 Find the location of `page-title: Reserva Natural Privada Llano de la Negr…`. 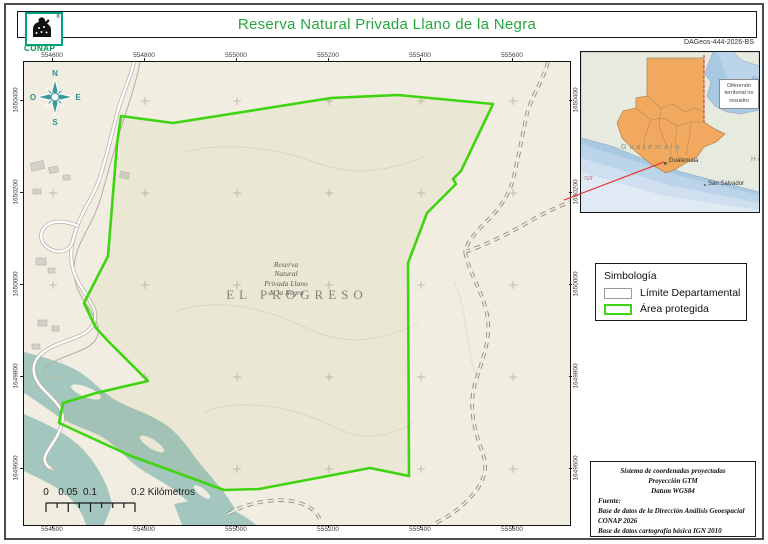

page-title: Reserva Natural Privada Llano de la Negr… is located at coordinates (387, 24).